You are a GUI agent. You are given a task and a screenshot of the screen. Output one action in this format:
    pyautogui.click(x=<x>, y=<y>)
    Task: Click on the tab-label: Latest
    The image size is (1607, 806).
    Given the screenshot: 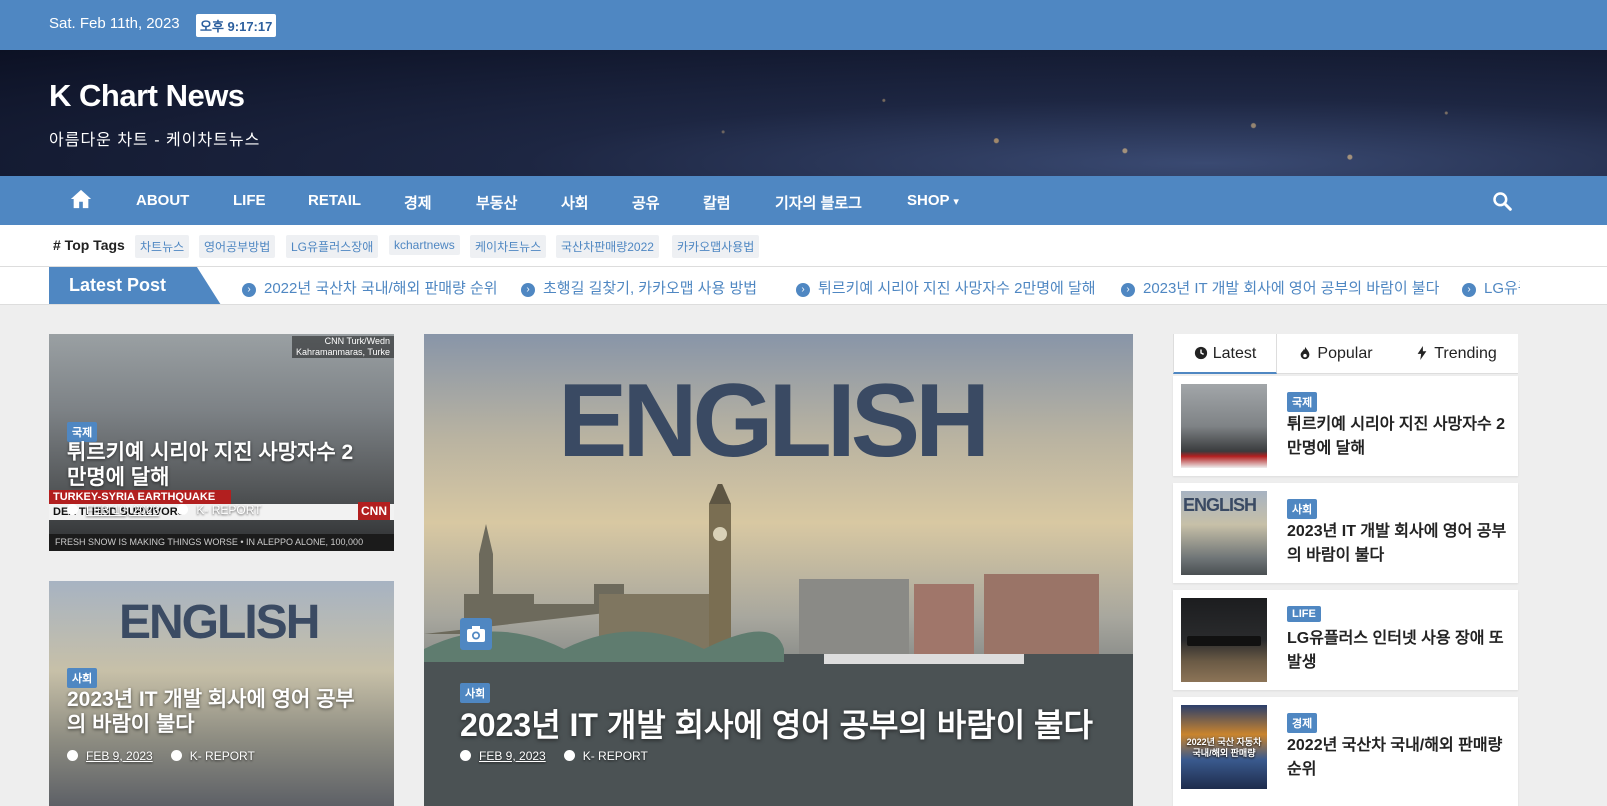 What is the action you would take?
    pyautogui.click(x=1234, y=353)
    